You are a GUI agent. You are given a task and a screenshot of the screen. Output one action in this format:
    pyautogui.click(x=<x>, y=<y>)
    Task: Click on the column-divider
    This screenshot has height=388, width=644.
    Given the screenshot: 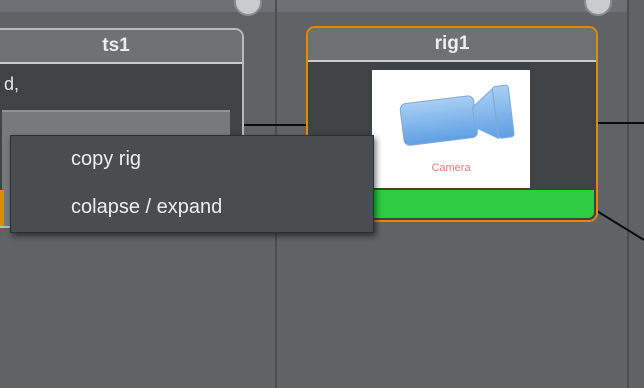 What is the action you would take?
    pyautogui.click(x=628, y=194)
    